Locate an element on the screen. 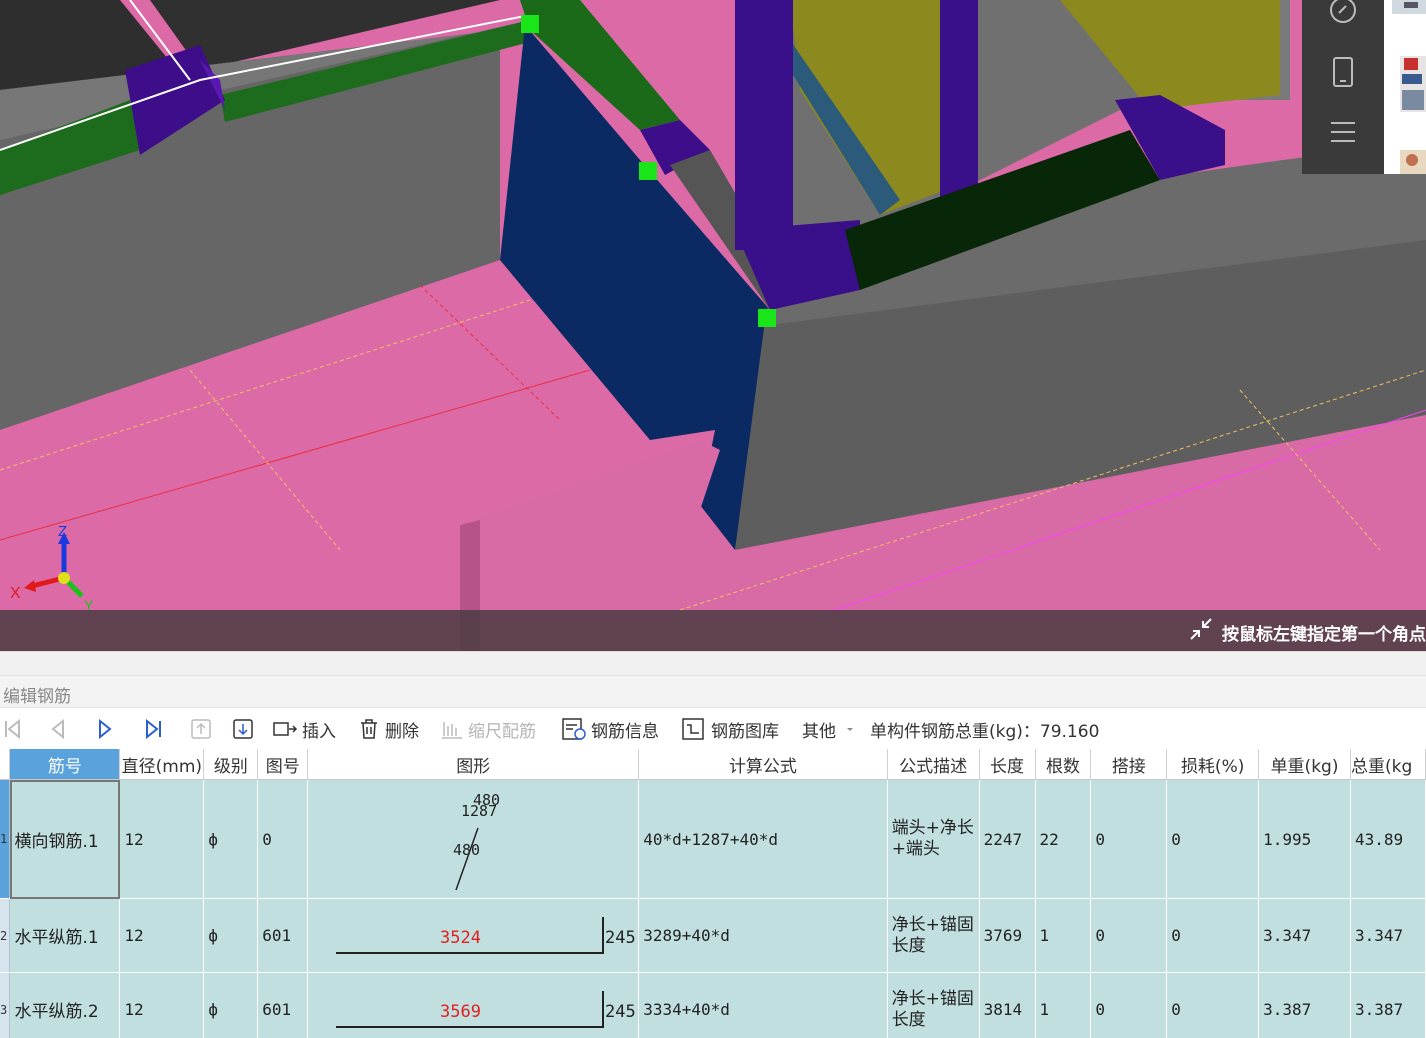 Image resolution: width=1426 pixels, height=1038 pixels. unit-weight-cell: 1.995 is located at coordinates (1304, 839).